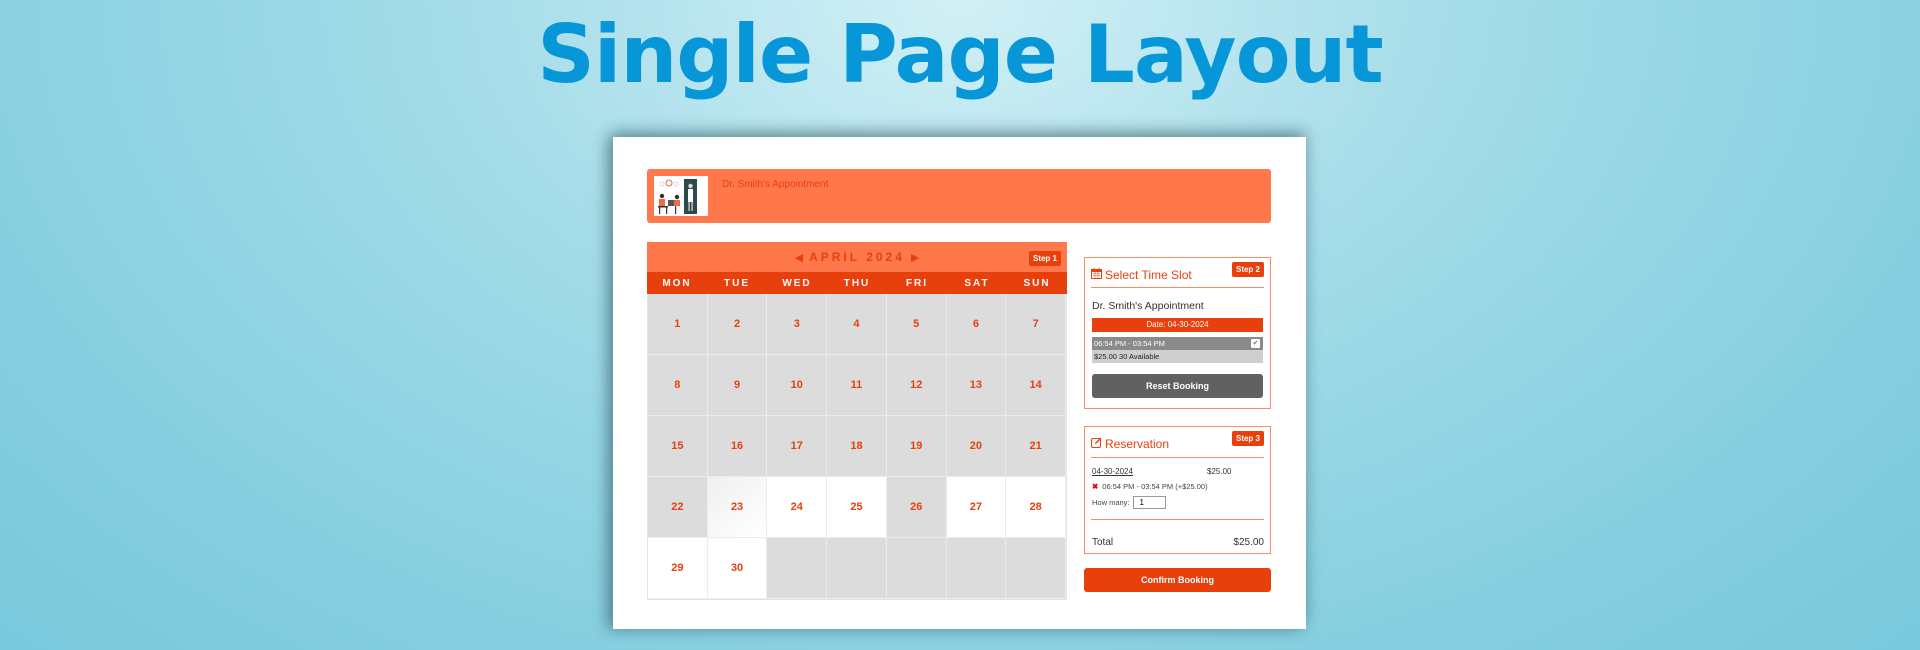 The height and width of the screenshot is (650, 1920). What do you see at coordinates (1112, 471) in the screenshot?
I see `reservation-date: 04-30-2024` at bounding box center [1112, 471].